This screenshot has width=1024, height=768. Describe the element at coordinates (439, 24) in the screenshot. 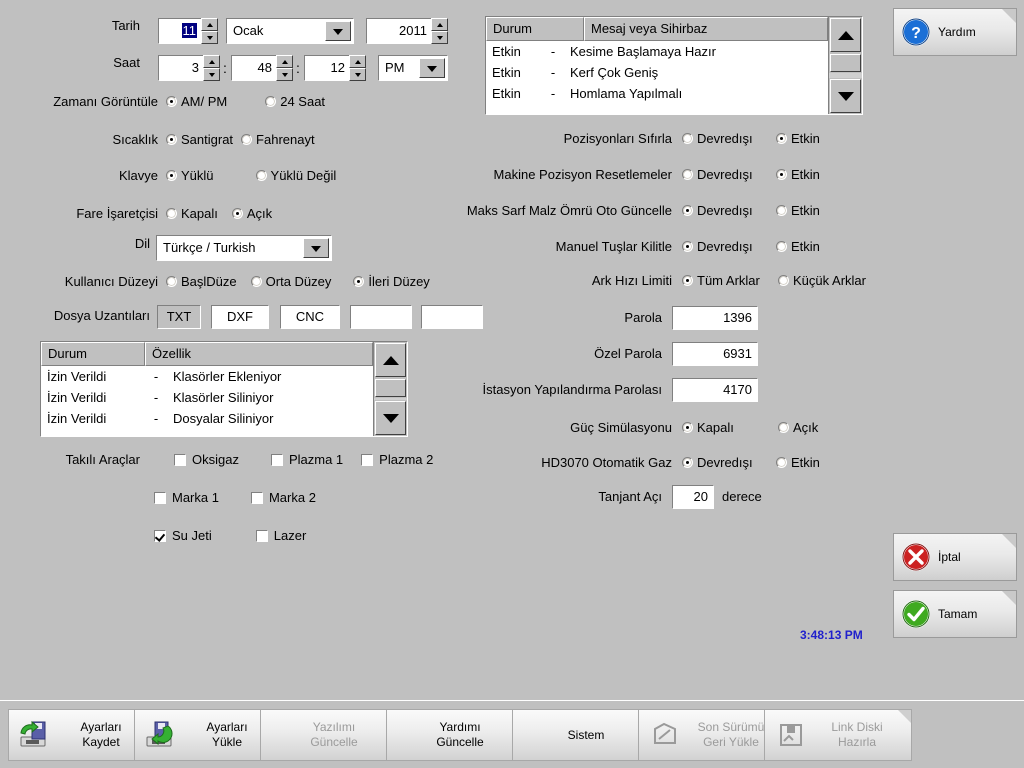

I see `year-up-arrow-icon` at that location.